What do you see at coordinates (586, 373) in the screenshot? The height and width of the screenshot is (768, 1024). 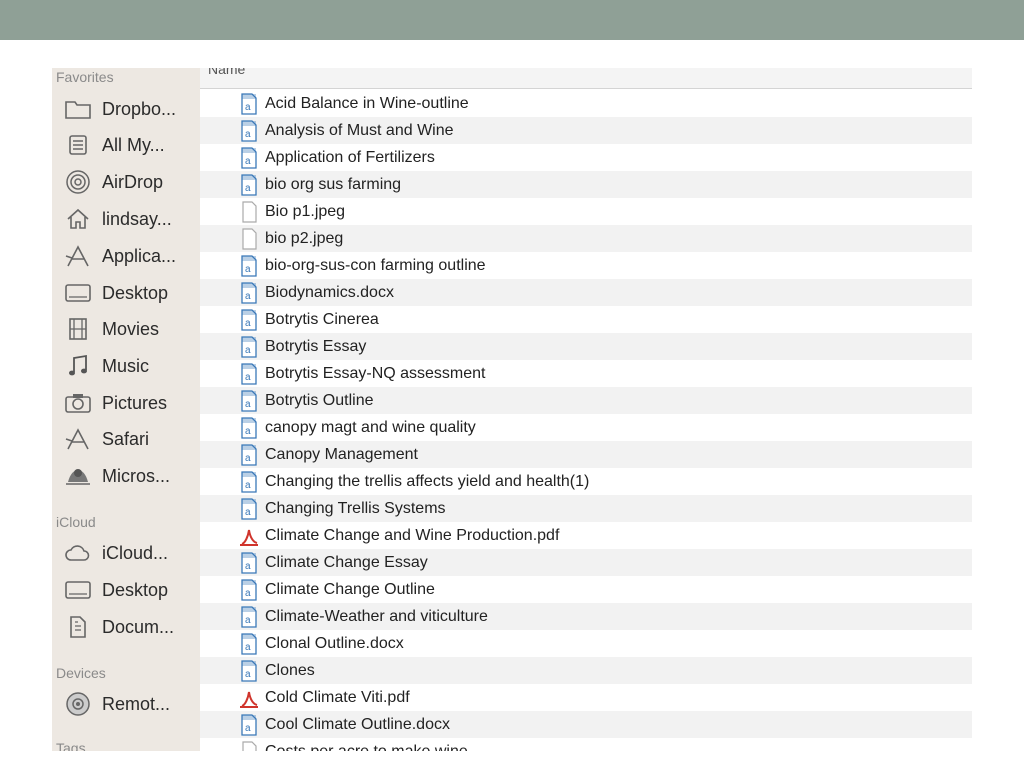 I see `file-row: a Botrytis Essay-NQ assessment` at bounding box center [586, 373].